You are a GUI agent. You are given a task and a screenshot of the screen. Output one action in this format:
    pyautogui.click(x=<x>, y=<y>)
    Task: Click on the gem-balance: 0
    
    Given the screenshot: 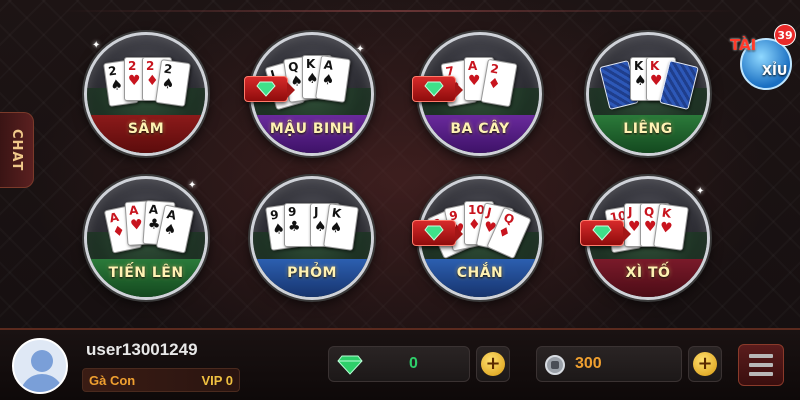 What is the action you would take?
    pyautogui.click(x=413, y=363)
    